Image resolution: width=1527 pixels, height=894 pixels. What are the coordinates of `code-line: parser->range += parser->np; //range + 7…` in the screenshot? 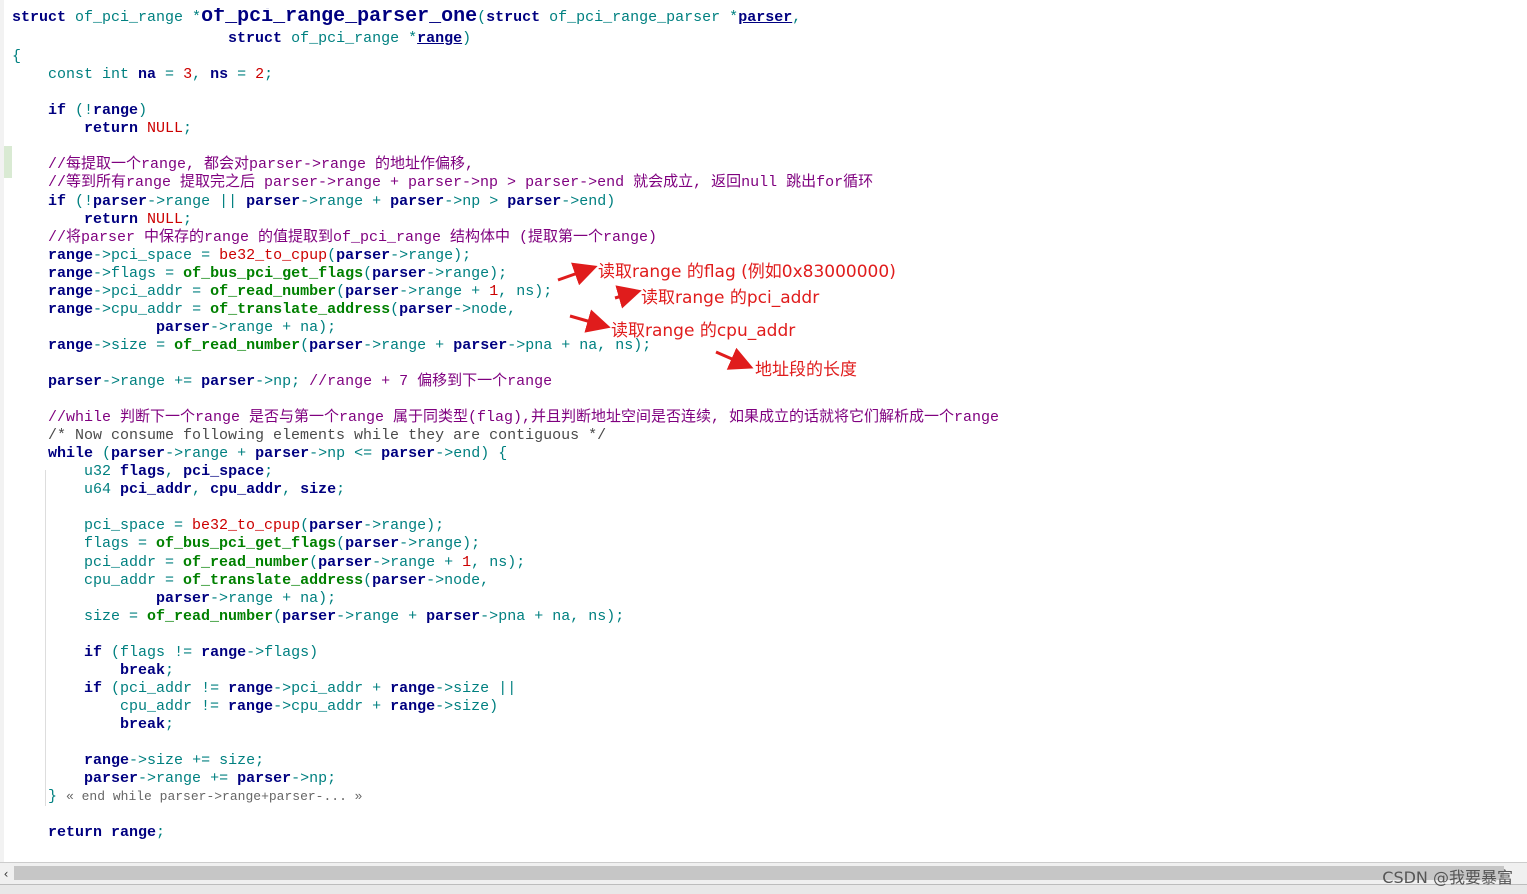 It's located at (282, 382).